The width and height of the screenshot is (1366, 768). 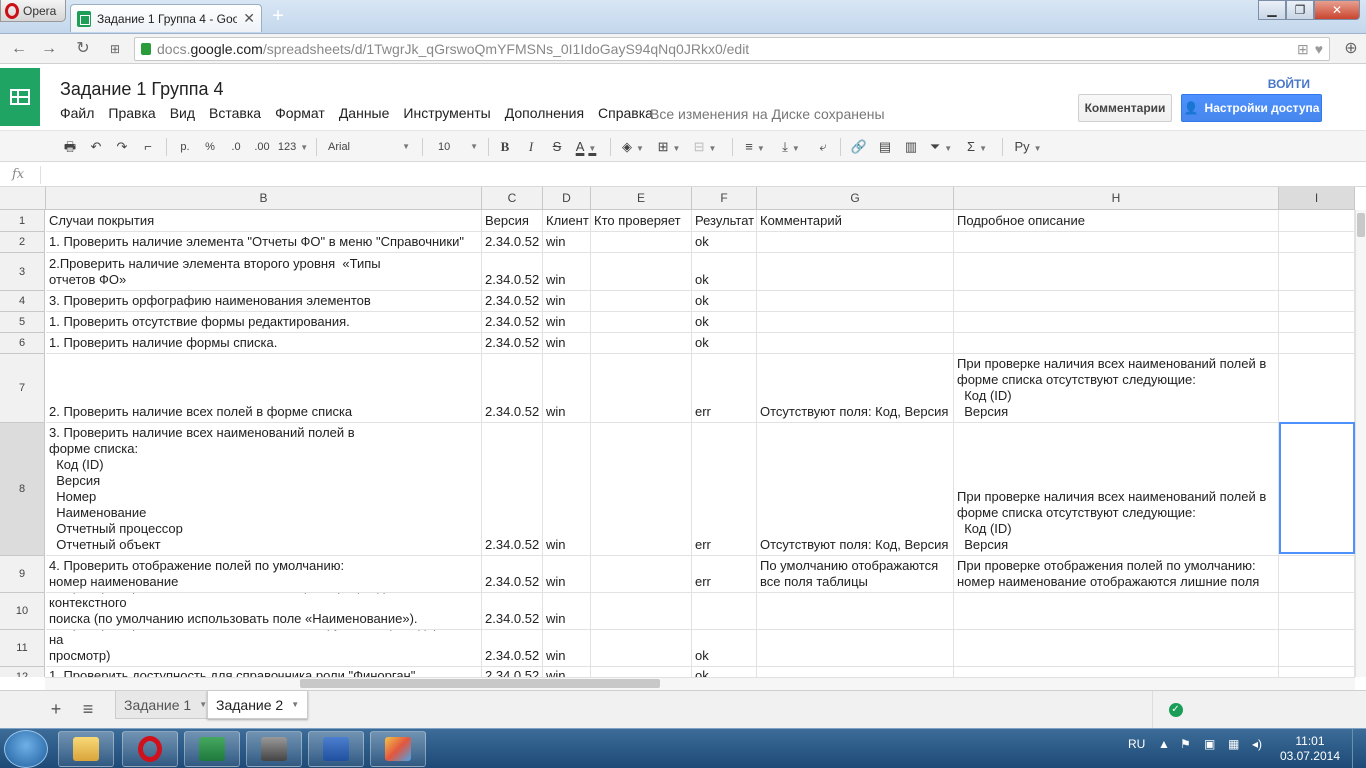 I want to click on undo-icon: ↶, so click(x=96, y=147).